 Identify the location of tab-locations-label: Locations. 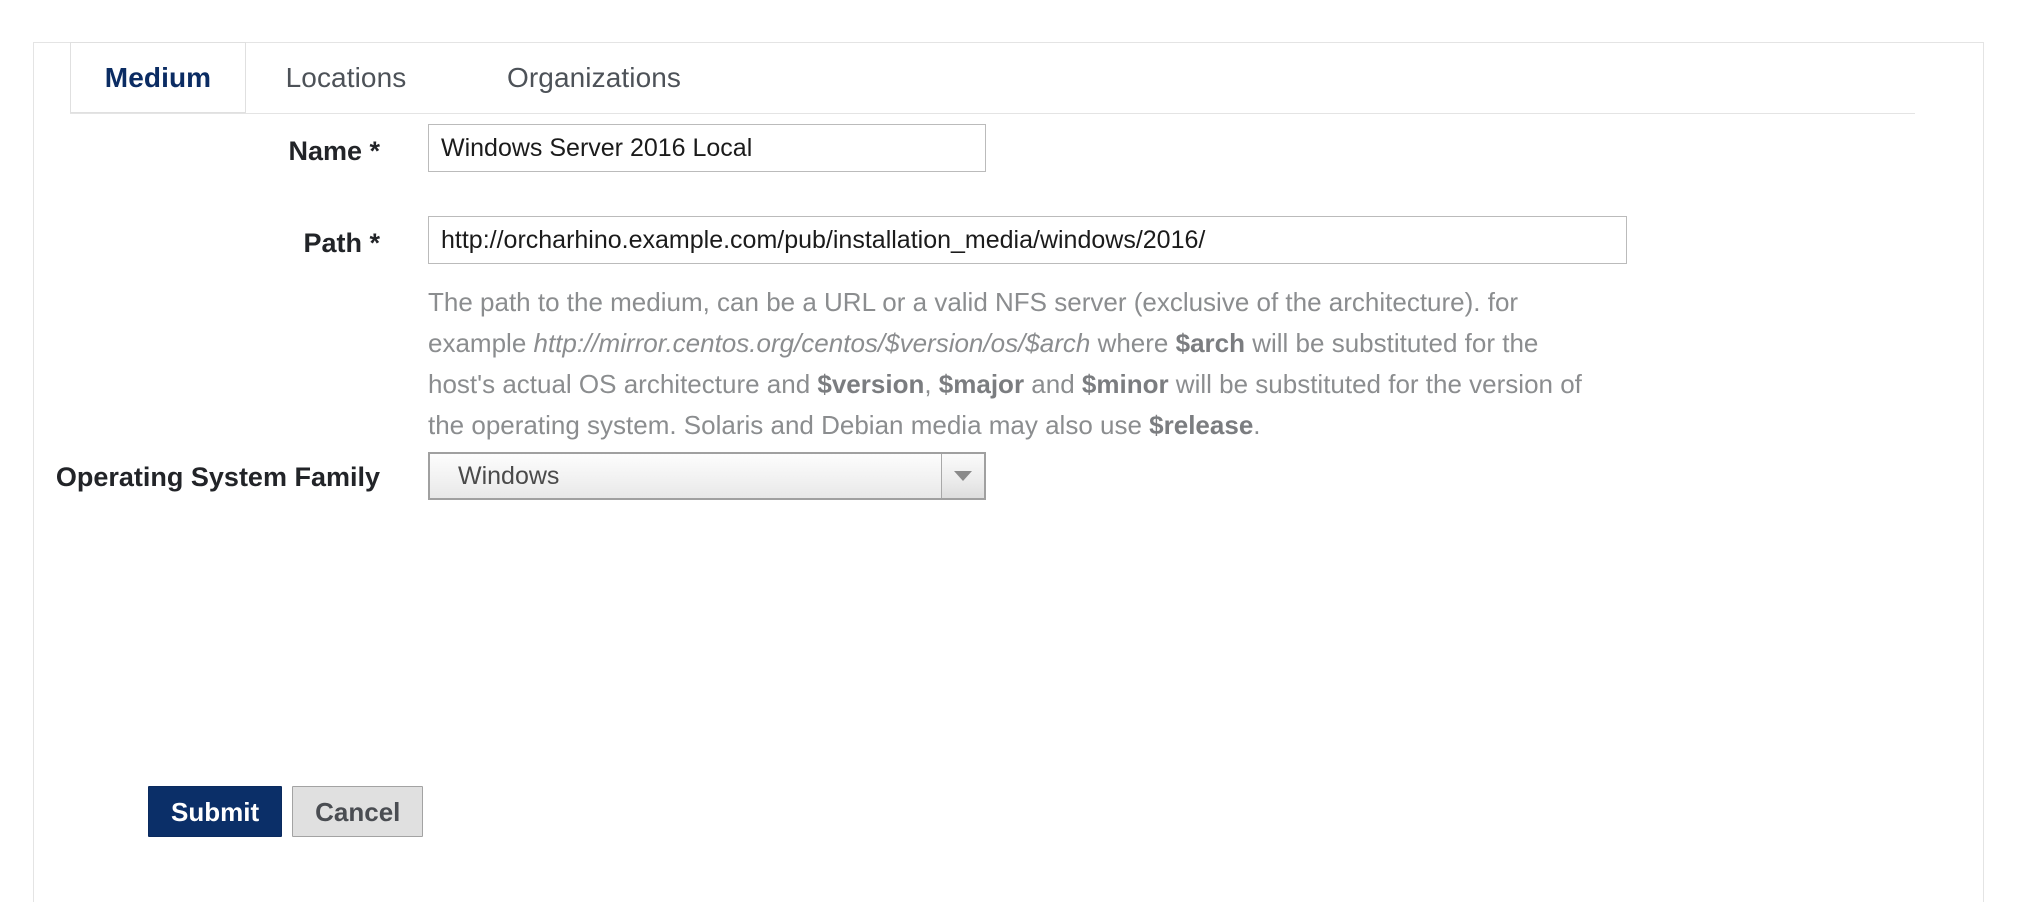
(346, 77).